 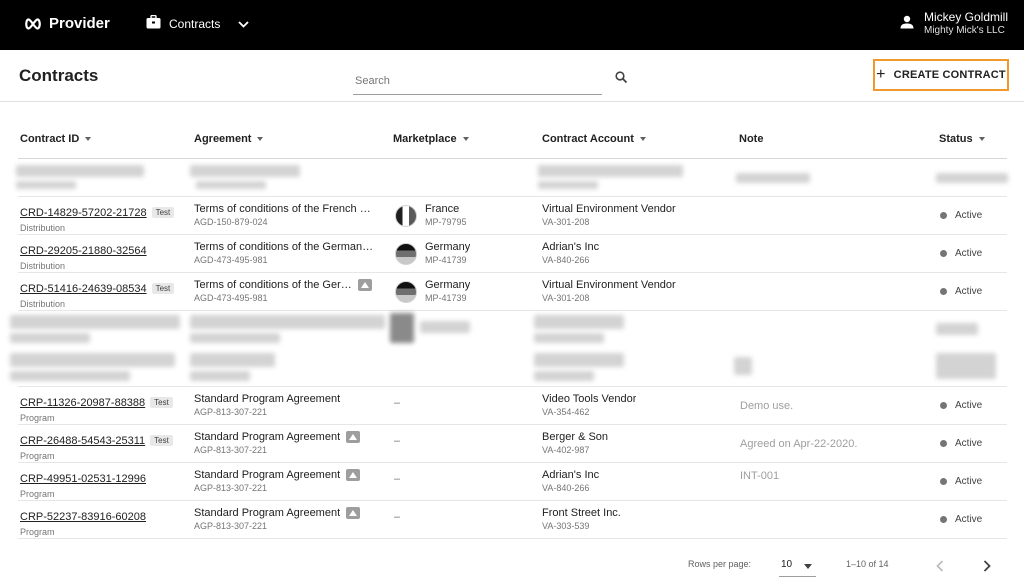 What do you see at coordinates (956, 139) in the screenshot?
I see `column-label: Status` at bounding box center [956, 139].